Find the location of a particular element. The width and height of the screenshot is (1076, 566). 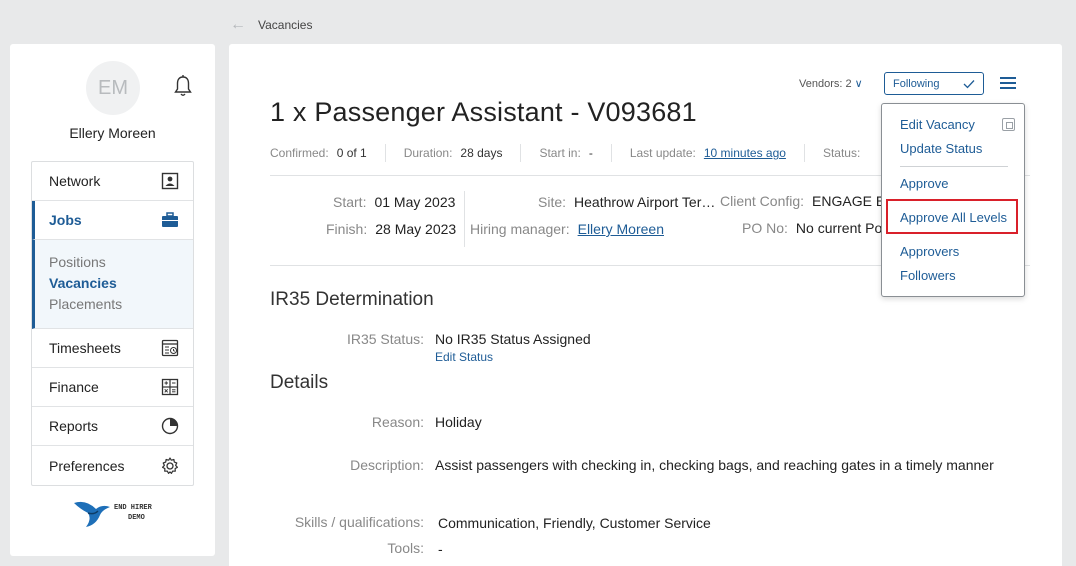

following-button: Following is located at coordinates (934, 83).